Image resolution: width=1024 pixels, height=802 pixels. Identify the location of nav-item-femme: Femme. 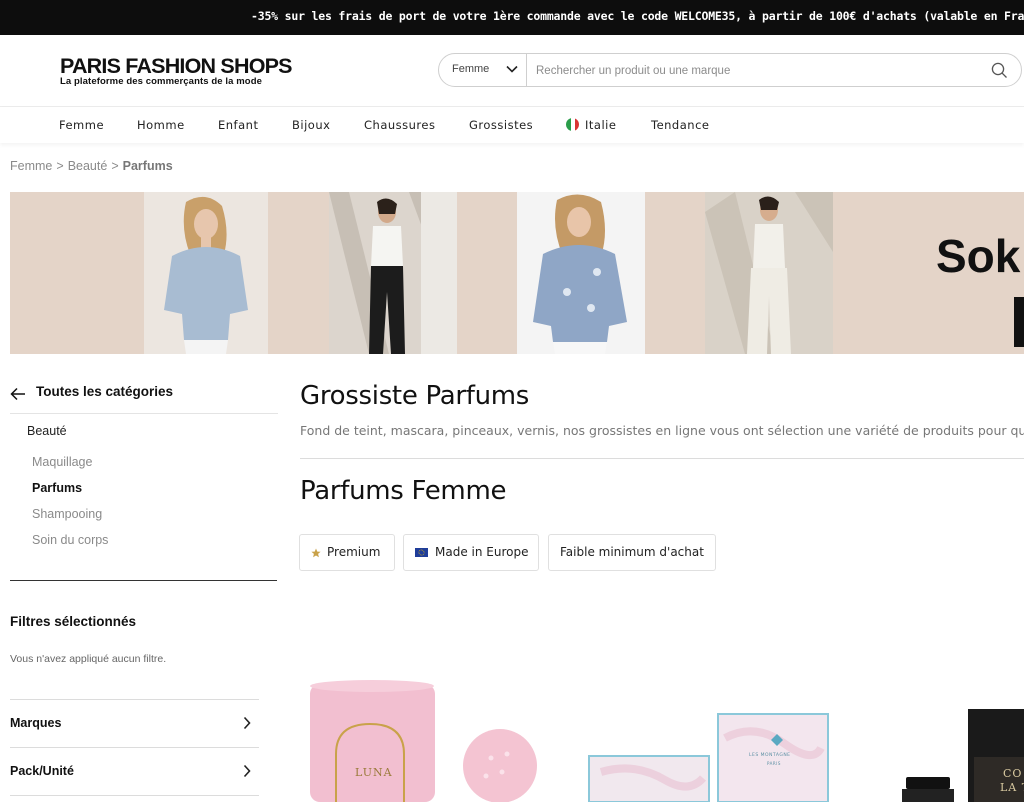
(81, 125).